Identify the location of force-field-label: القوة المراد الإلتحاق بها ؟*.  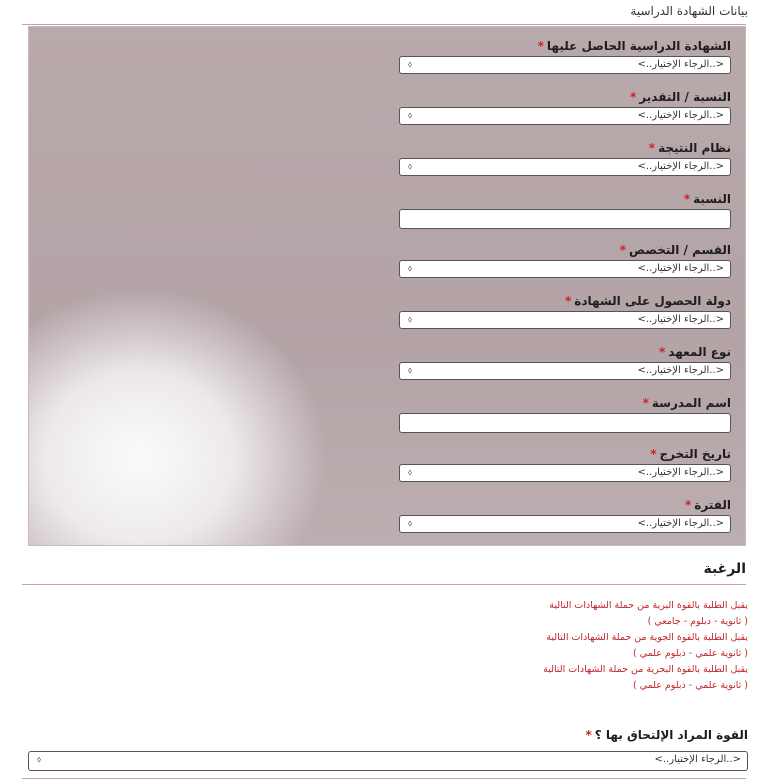
(667, 735).